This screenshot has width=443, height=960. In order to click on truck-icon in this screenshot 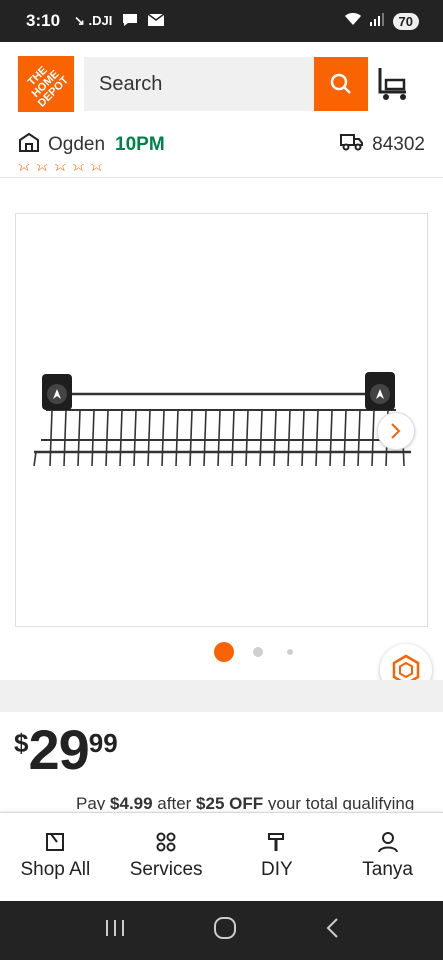, I will do `click(352, 145)`.